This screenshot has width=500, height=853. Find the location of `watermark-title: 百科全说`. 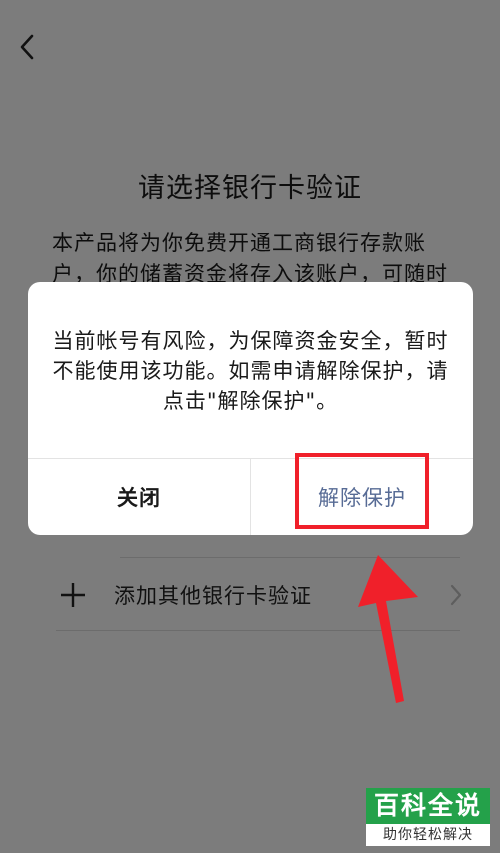

watermark-title: 百科全说 is located at coordinates (428, 806).